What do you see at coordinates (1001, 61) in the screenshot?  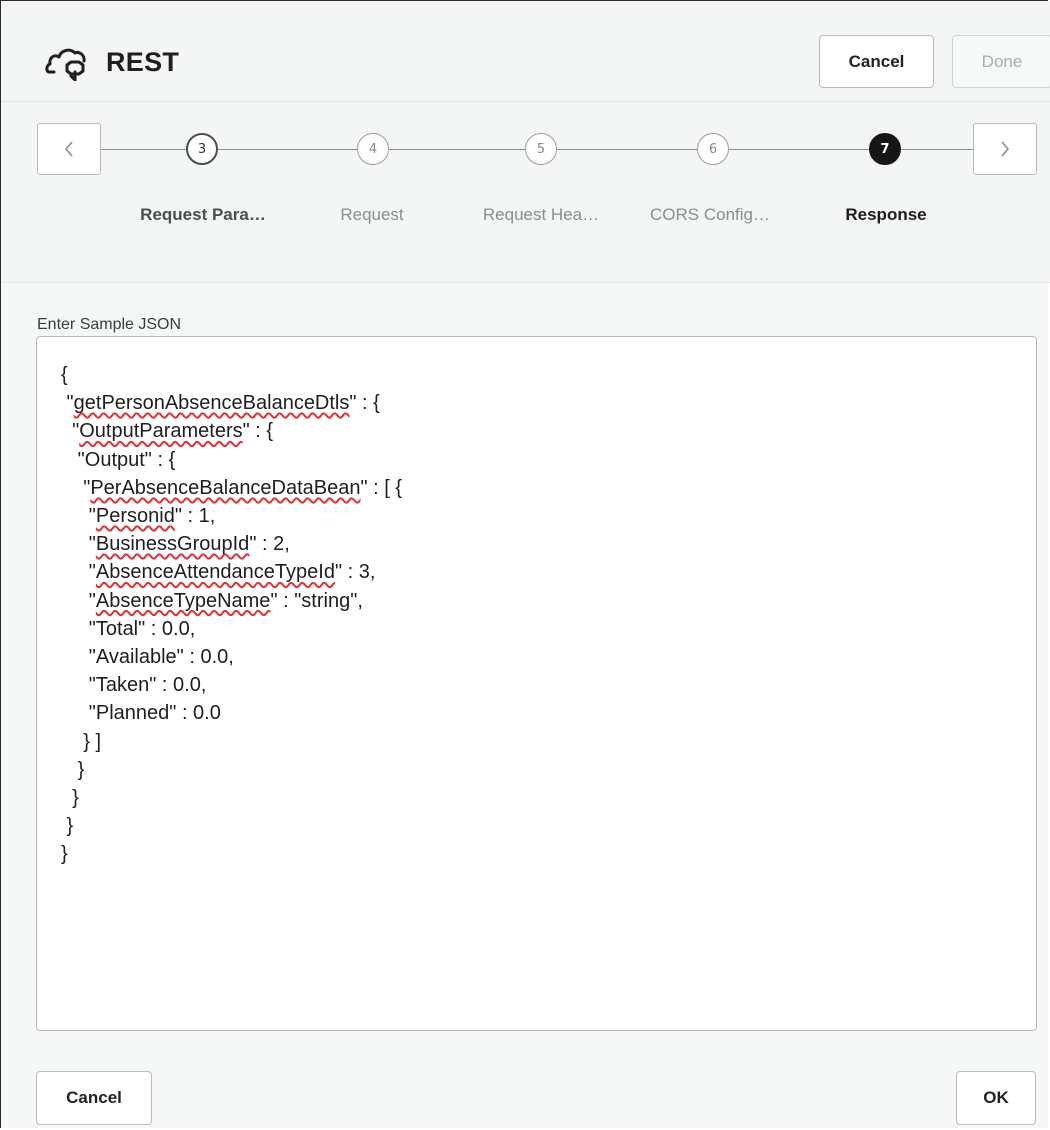 I see `header-done-button: Done` at bounding box center [1001, 61].